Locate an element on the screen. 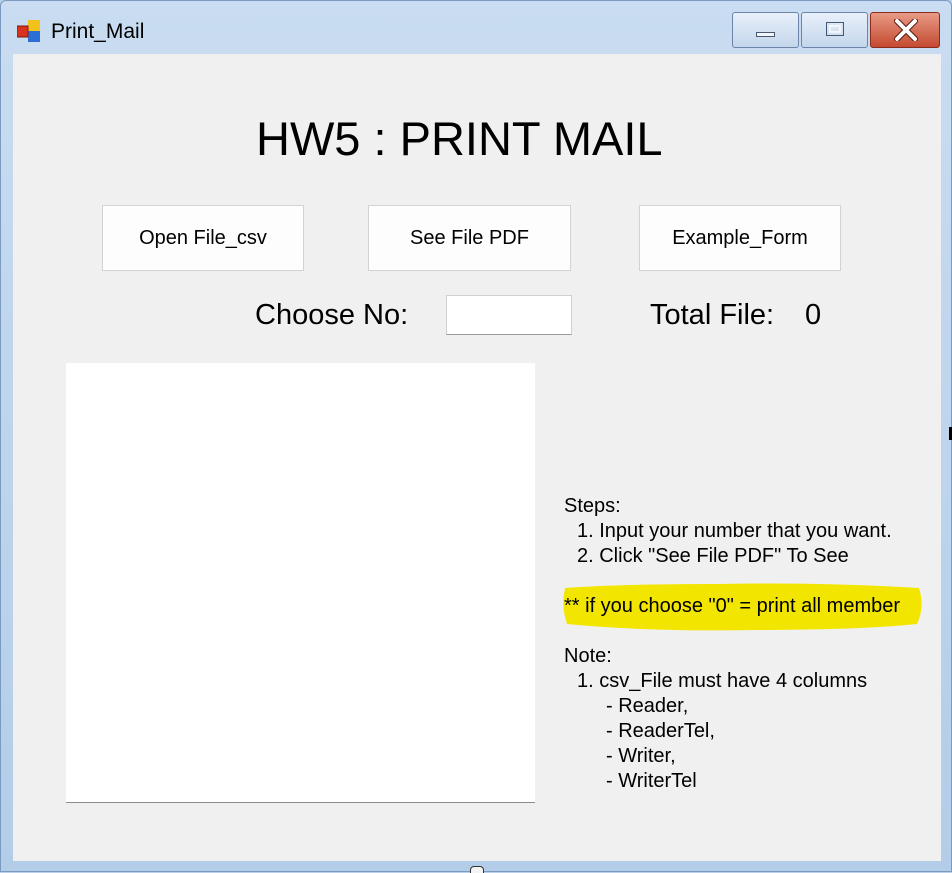  app-icon is located at coordinates (28, 31).